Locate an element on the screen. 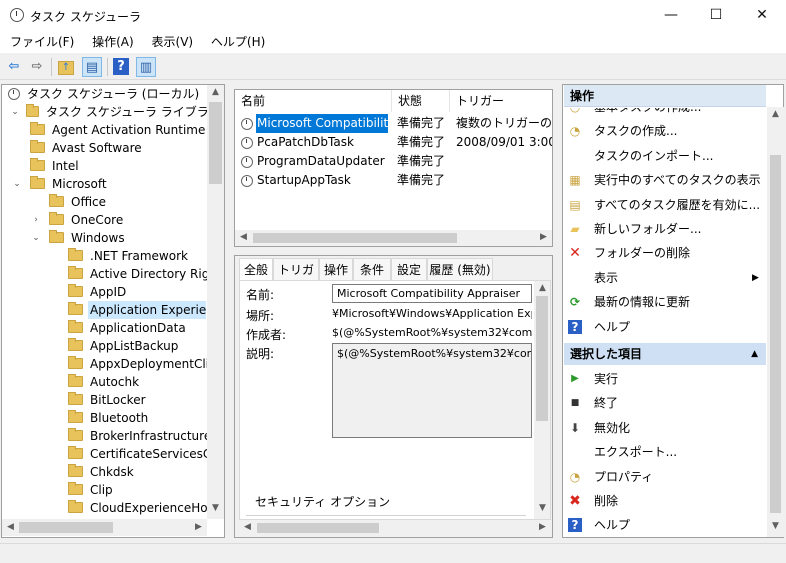 Image resolution: width=786 pixels, height=563 pixels. tree-expander-icon: › is located at coordinates (36, 220).